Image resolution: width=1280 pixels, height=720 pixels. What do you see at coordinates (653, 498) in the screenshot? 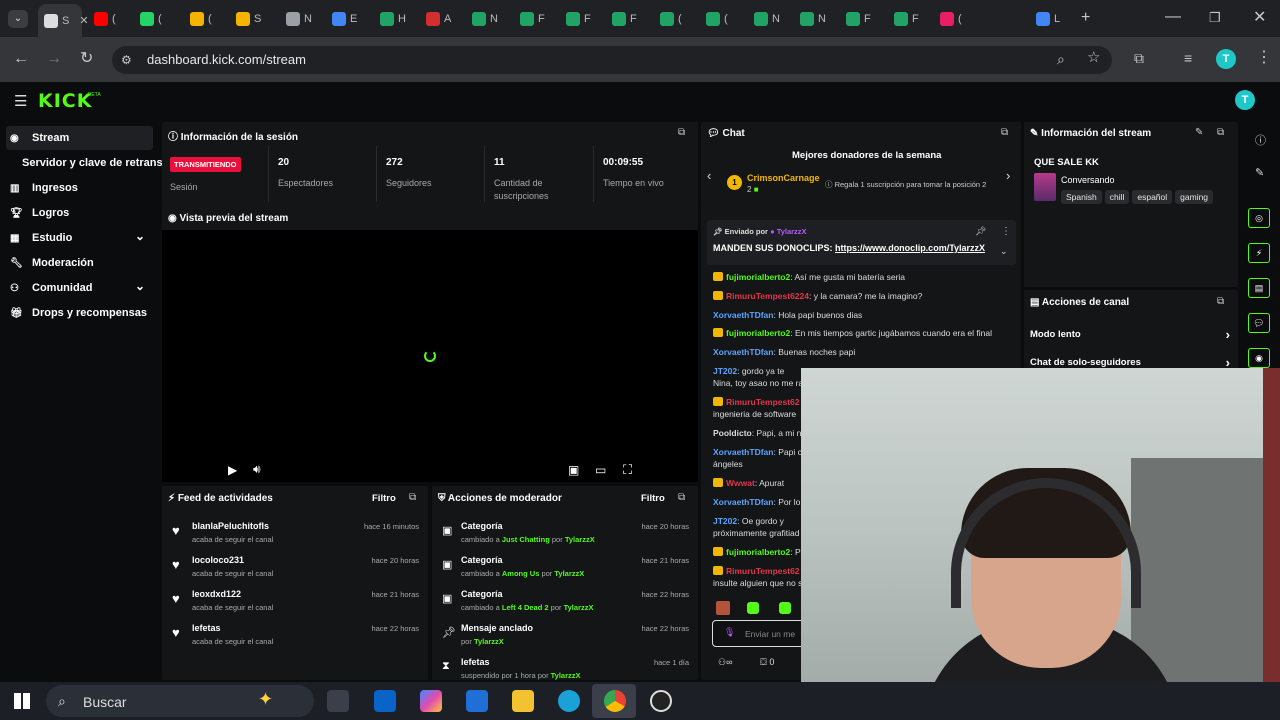
I see `mod-filter-button: Filtro` at bounding box center [653, 498].